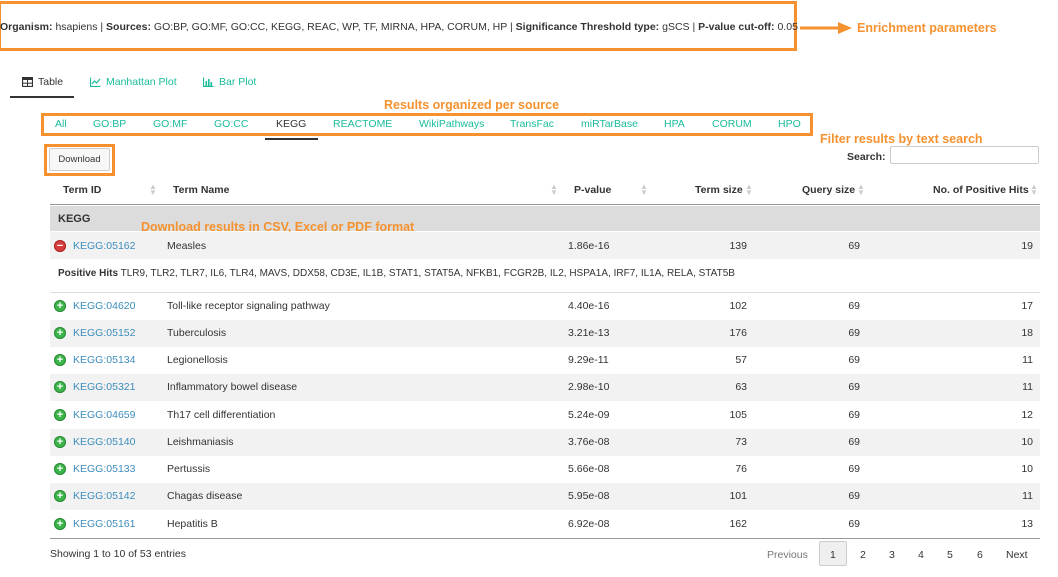 The width and height of the screenshot is (1058, 577). What do you see at coordinates (104, 469) in the screenshot?
I see `term-id-link: KEGG:05133` at bounding box center [104, 469].